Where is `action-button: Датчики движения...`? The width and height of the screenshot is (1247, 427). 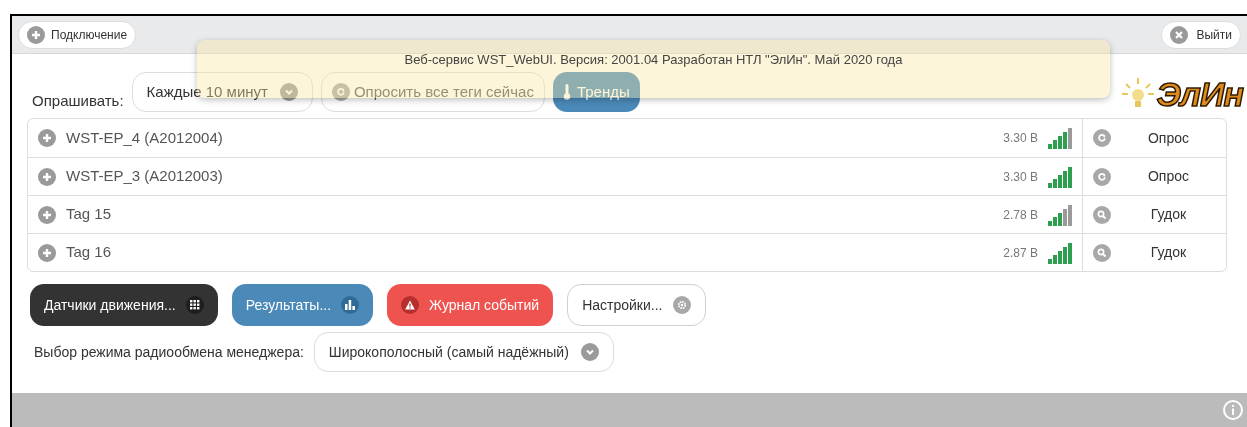 action-button: Датчики движения... is located at coordinates (124, 305).